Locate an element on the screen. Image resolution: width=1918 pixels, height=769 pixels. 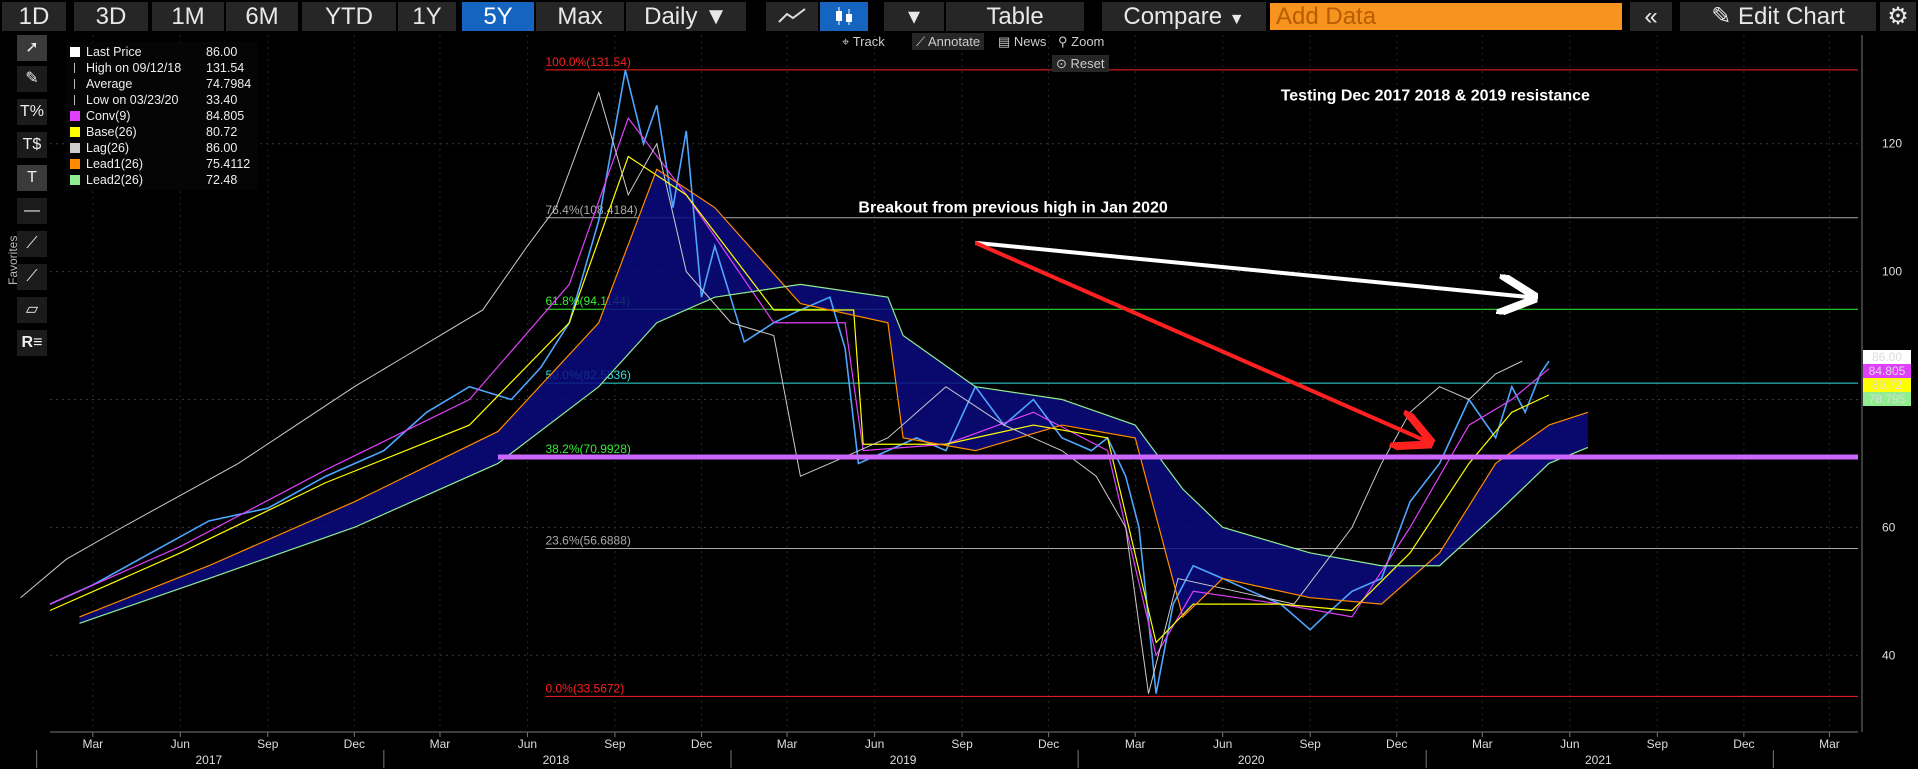
settings-button: ⚙ is located at coordinates (1898, 16).